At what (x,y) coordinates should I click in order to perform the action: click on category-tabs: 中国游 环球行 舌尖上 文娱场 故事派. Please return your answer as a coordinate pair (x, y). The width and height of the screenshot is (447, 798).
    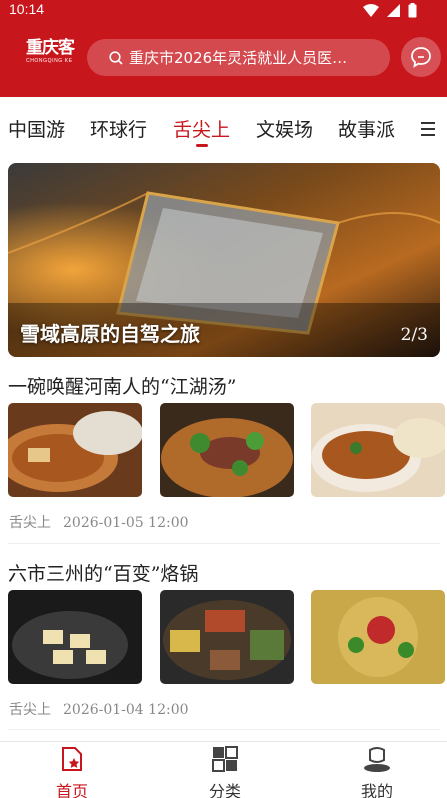
    Looking at the image, I should click on (223, 127).